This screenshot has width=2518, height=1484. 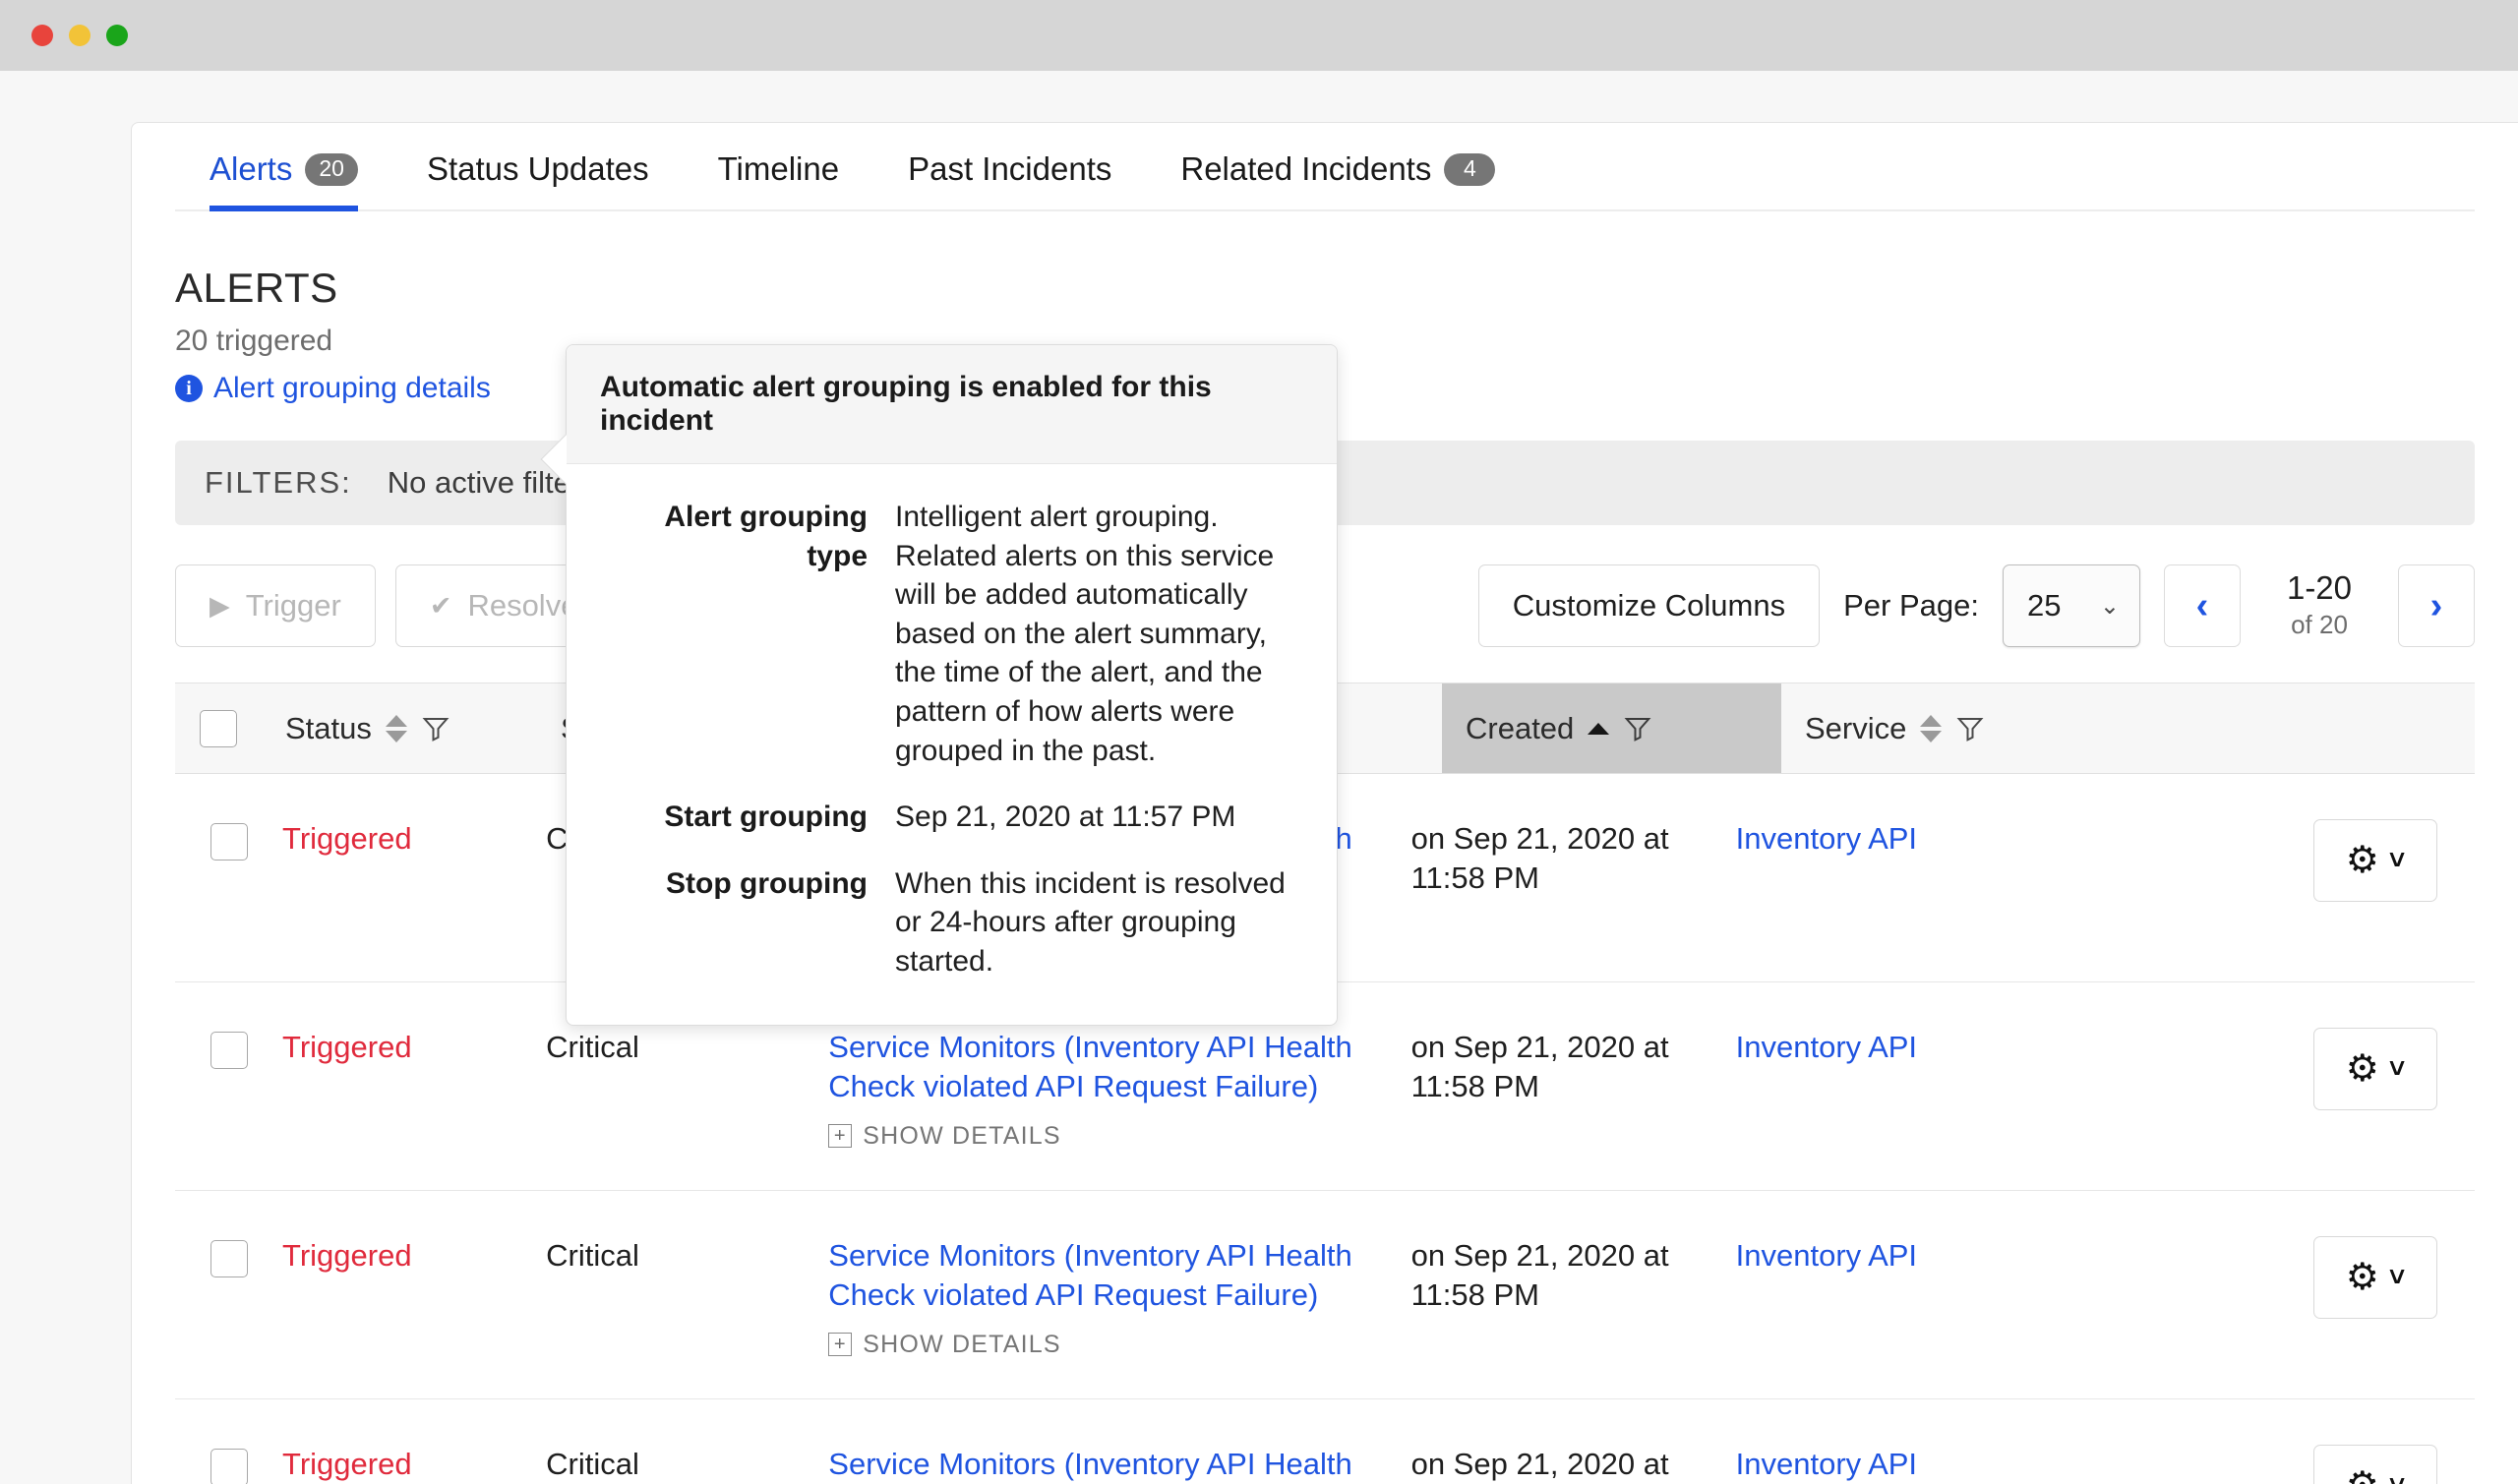 What do you see at coordinates (1010, 169) in the screenshot?
I see `tab-past-incidents-label: Past Incidents` at bounding box center [1010, 169].